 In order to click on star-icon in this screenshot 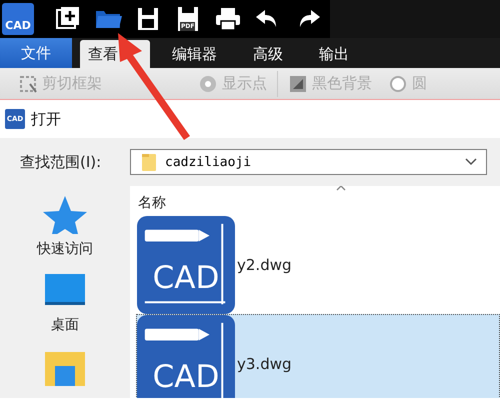, I will do `click(65, 214)`.